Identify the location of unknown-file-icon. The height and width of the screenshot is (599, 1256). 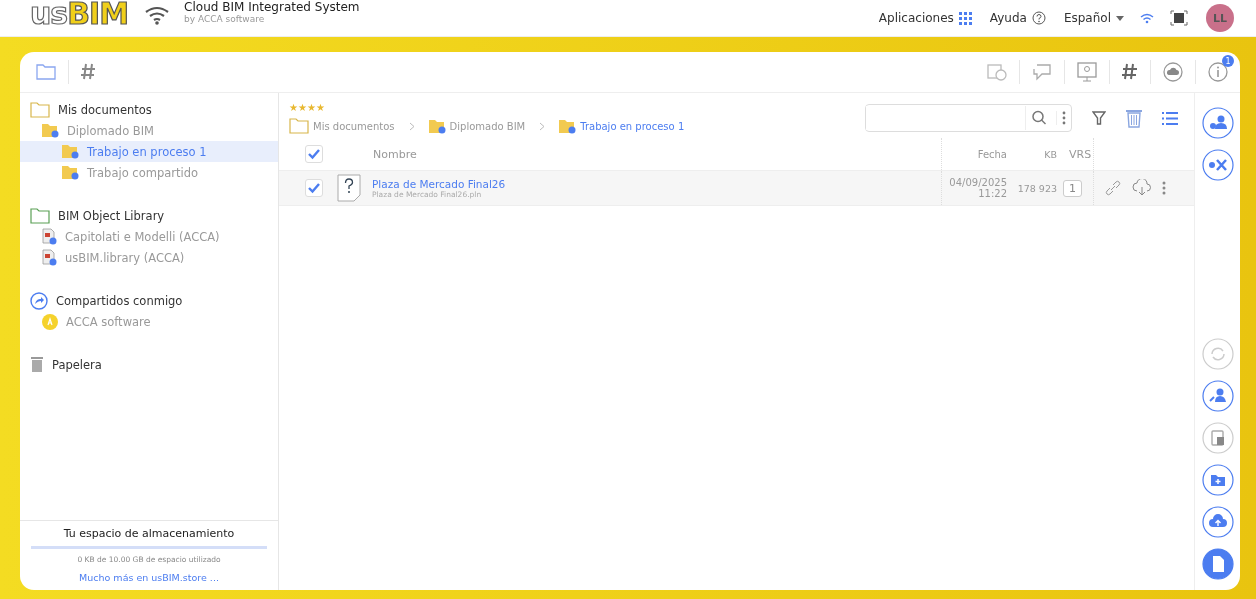
(349, 188).